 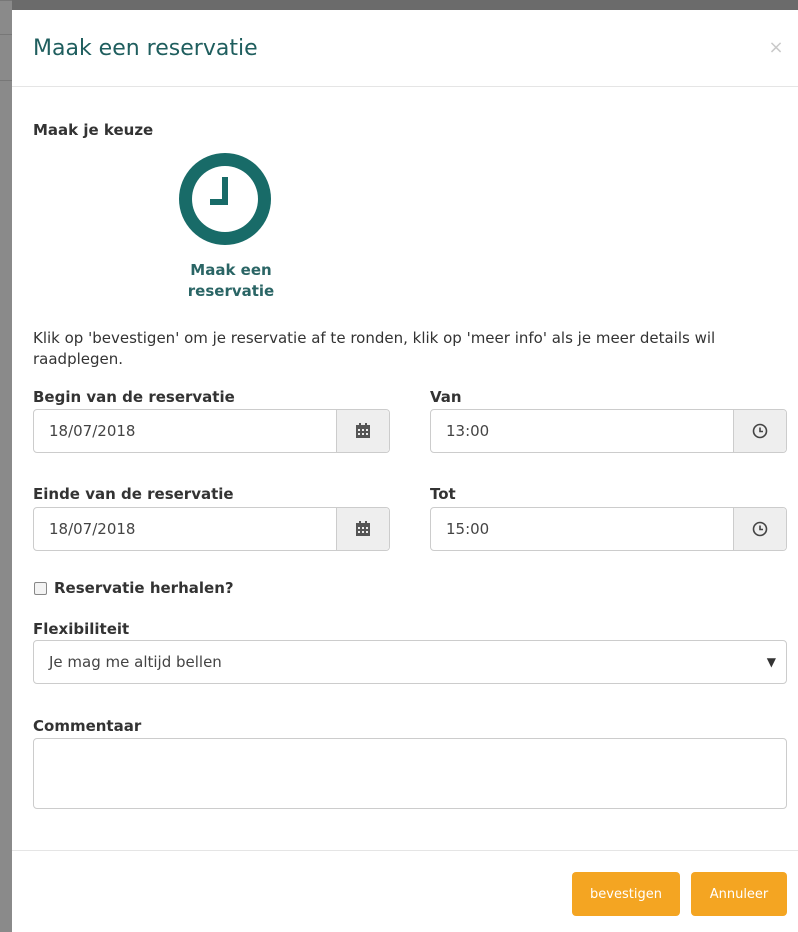 What do you see at coordinates (225, 199) in the screenshot?
I see `clock-icon` at bounding box center [225, 199].